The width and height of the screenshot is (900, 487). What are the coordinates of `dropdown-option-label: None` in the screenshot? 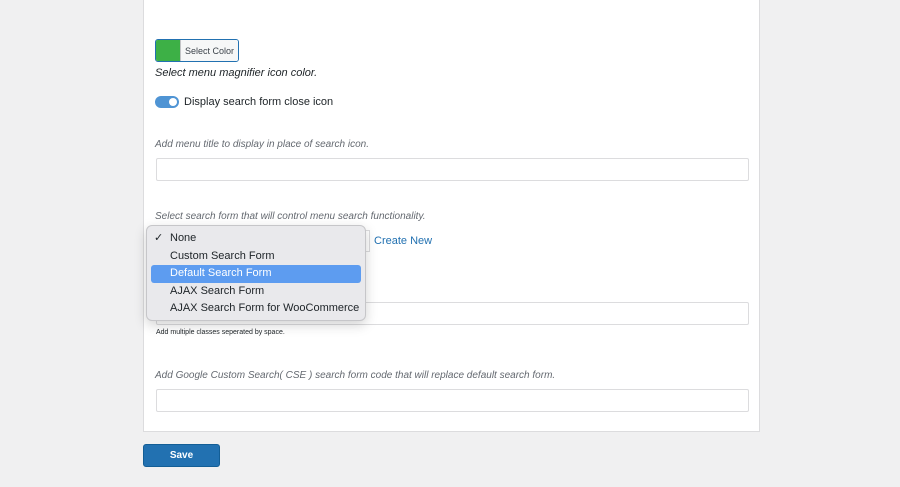 It's located at (183, 238).